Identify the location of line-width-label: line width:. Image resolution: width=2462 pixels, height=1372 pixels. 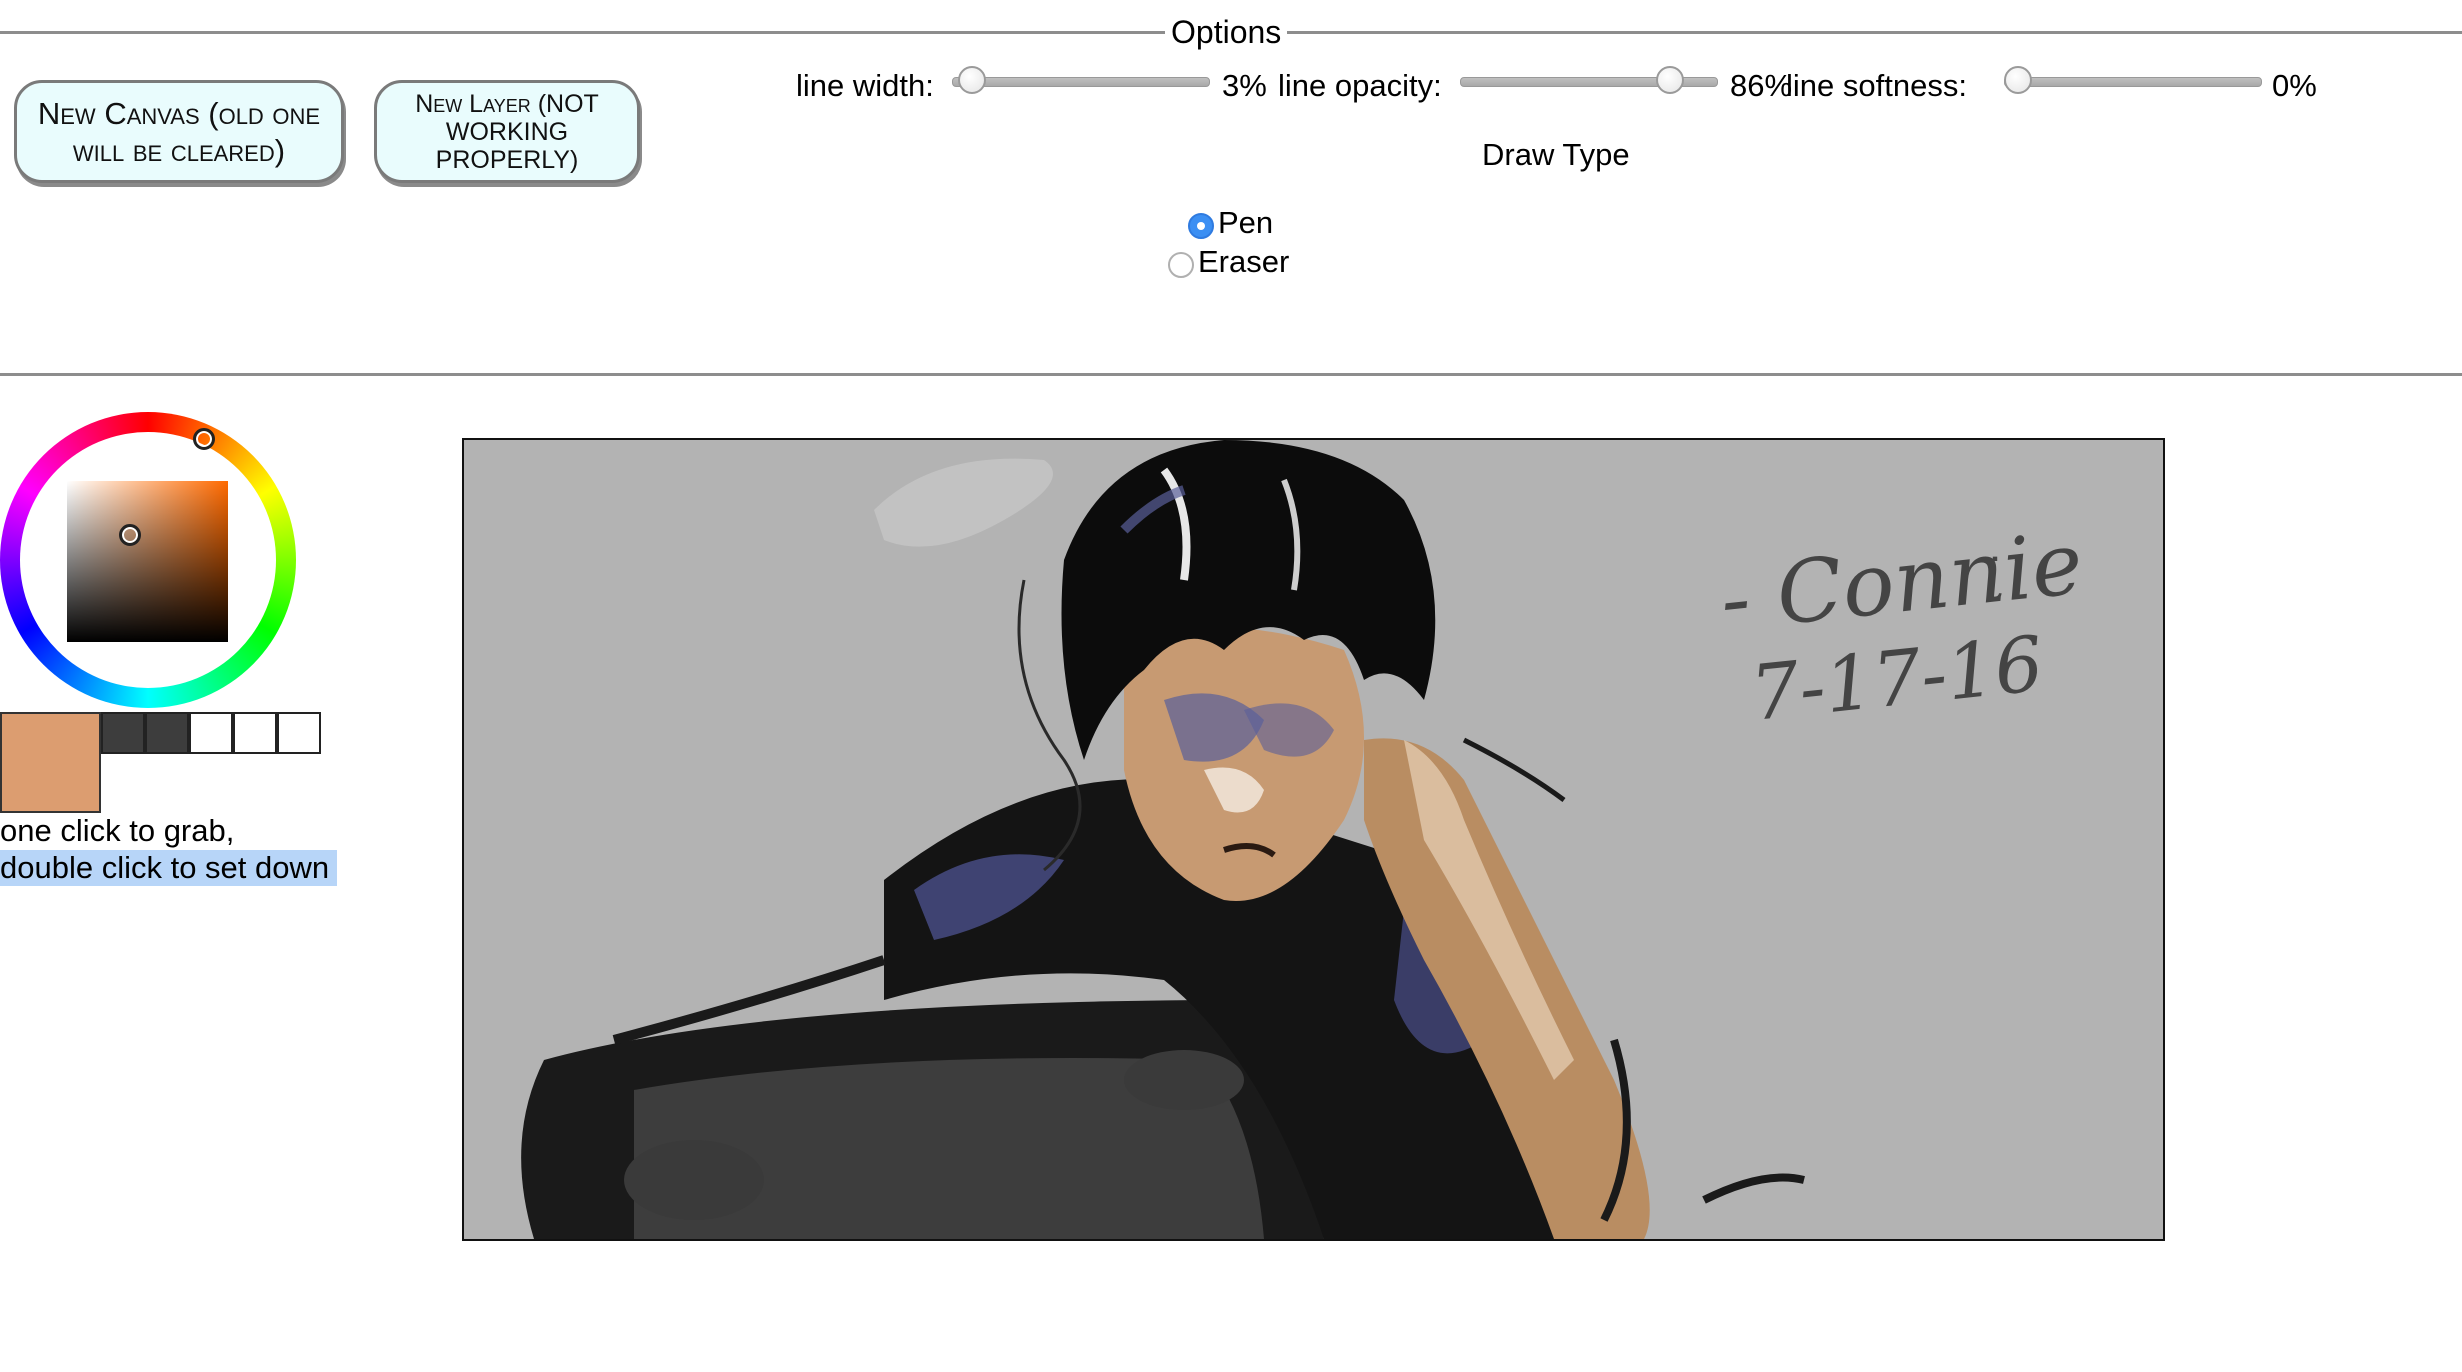
(865, 85).